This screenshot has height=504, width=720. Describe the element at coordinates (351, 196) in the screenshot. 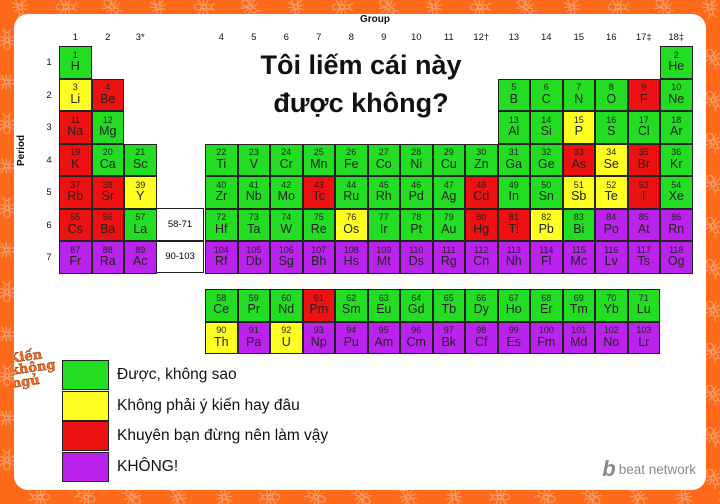

I see `element-symbol: Ru` at that location.